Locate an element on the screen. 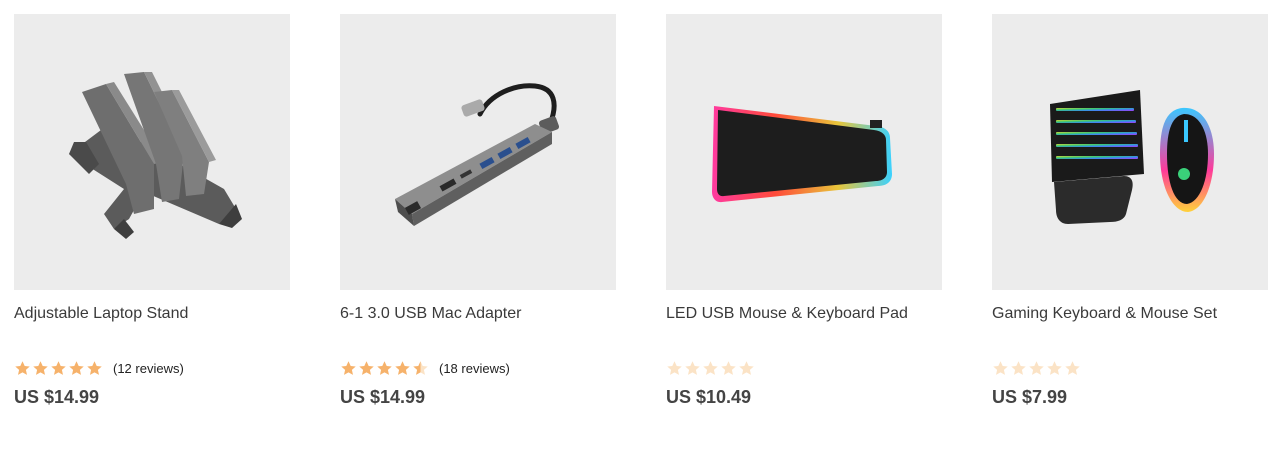 The image size is (1280, 460). product-price: US $10.49 is located at coordinates (709, 397).